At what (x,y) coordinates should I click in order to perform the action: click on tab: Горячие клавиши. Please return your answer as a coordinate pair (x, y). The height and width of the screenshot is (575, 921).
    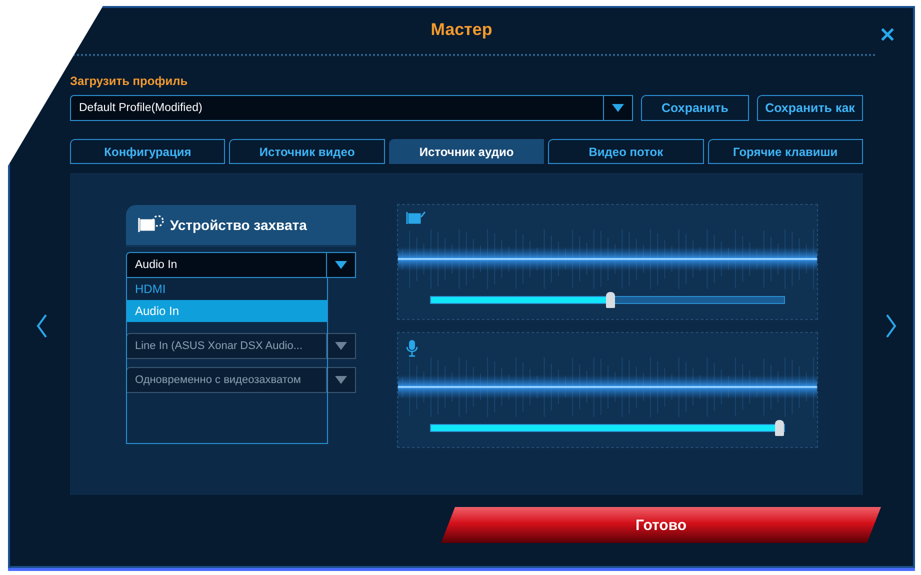
    Looking at the image, I should click on (786, 151).